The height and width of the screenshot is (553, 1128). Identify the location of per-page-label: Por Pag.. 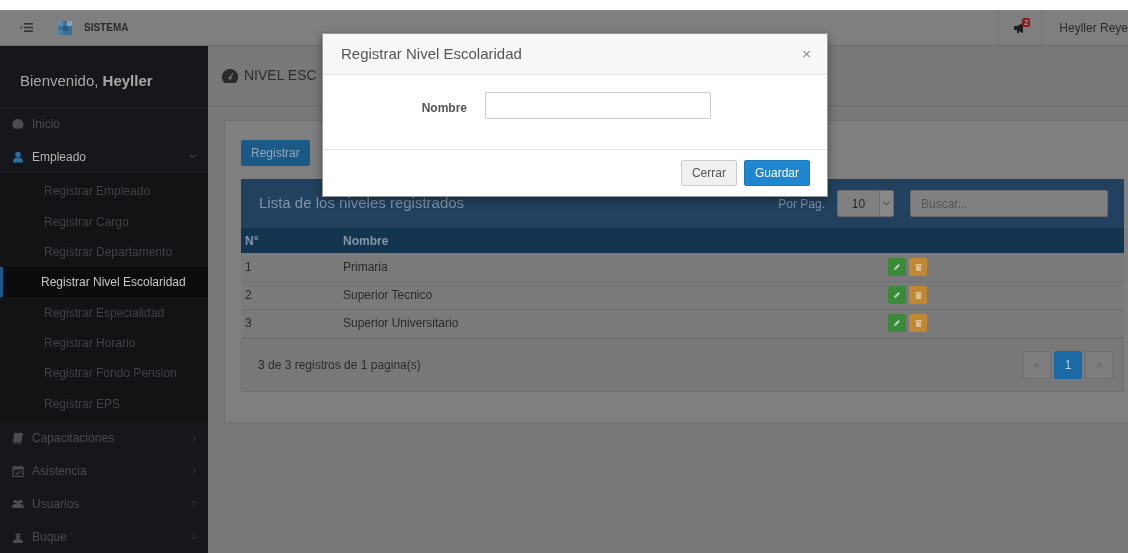
(801, 204).